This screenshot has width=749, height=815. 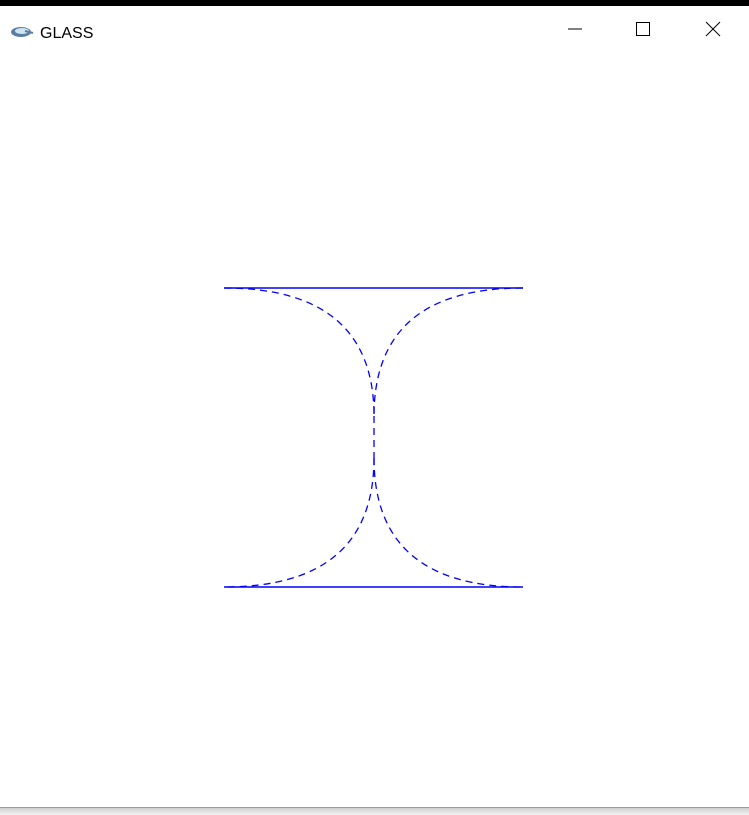 What do you see at coordinates (374, 811) in the screenshot?
I see `window-shadow` at bounding box center [374, 811].